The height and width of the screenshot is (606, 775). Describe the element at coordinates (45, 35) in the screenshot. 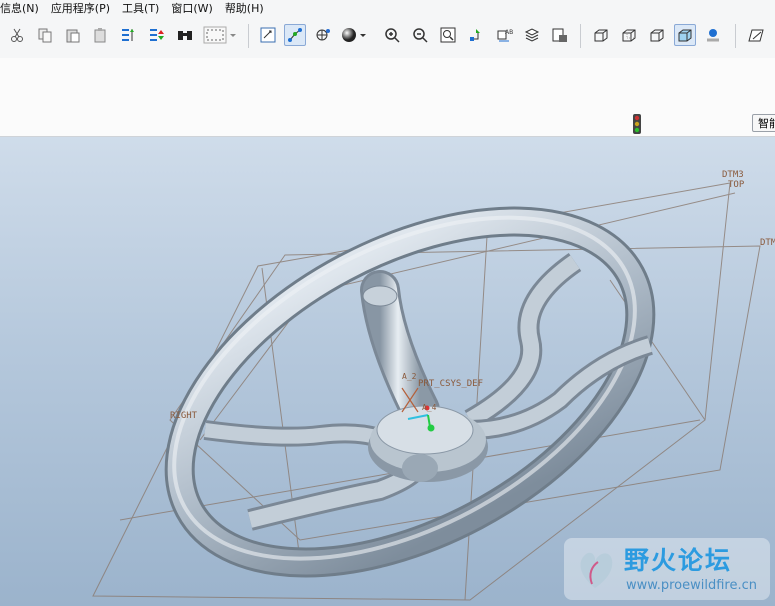

I see `copy-icon` at that location.